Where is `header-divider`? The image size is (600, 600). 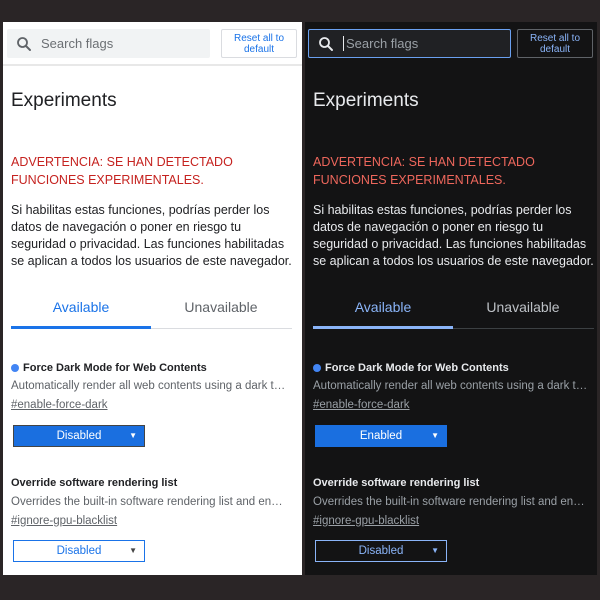
header-divider is located at coordinates (152, 65).